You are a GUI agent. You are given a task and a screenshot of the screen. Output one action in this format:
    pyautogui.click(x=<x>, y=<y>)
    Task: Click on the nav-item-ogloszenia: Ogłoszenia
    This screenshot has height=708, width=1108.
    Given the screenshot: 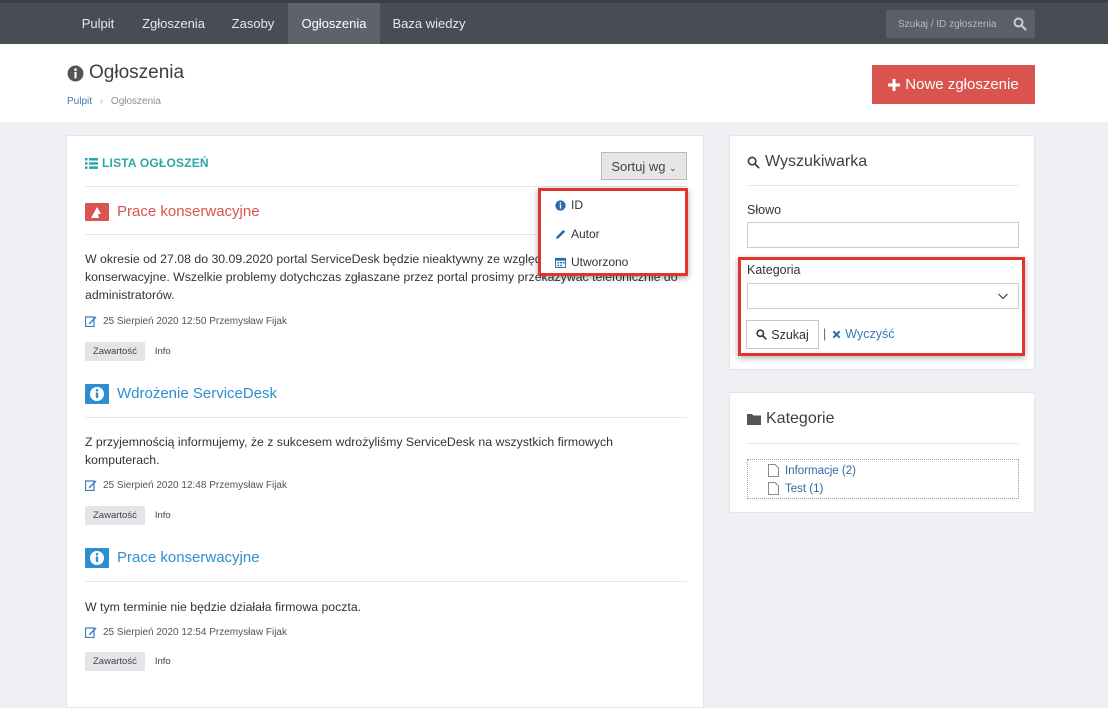 What is the action you would take?
    pyautogui.click(x=334, y=23)
    